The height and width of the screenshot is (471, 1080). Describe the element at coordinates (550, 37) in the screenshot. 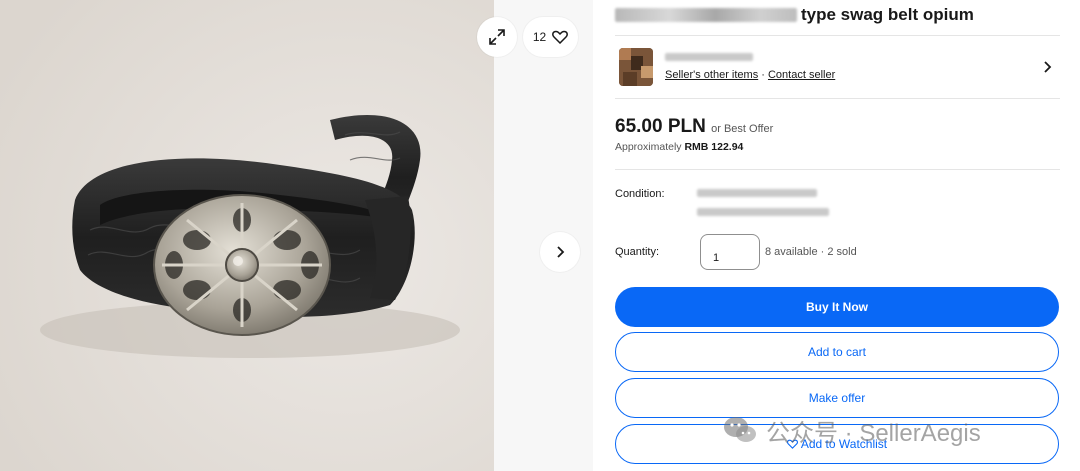

I see `watch-count-button: 12` at that location.